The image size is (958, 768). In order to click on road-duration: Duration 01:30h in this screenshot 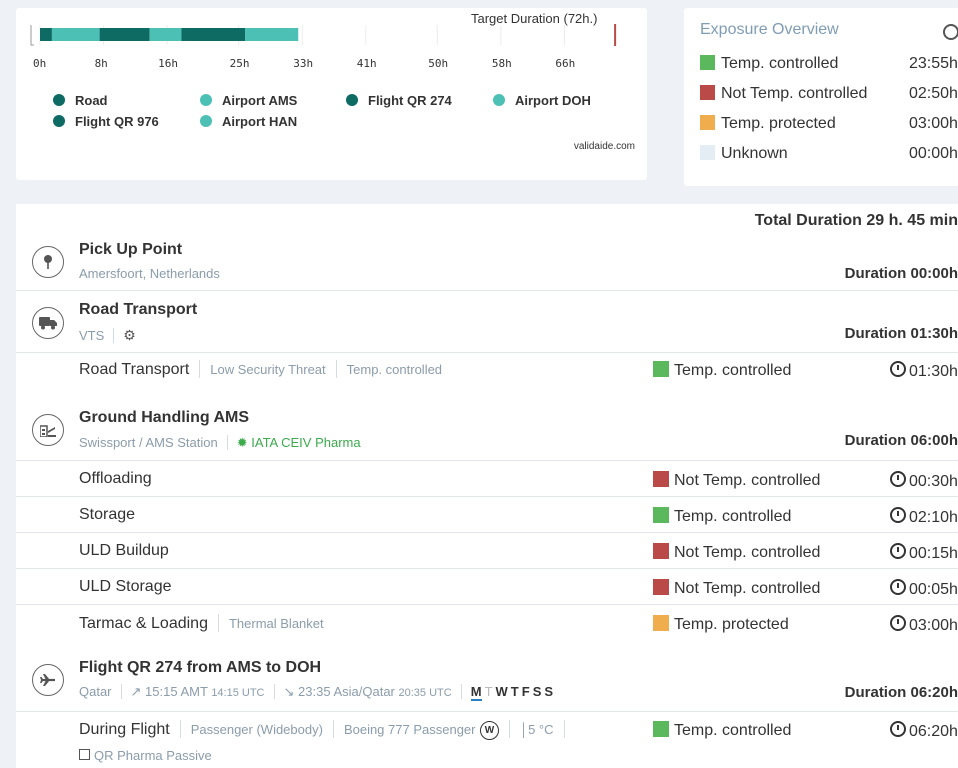, I will do `click(901, 333)`.